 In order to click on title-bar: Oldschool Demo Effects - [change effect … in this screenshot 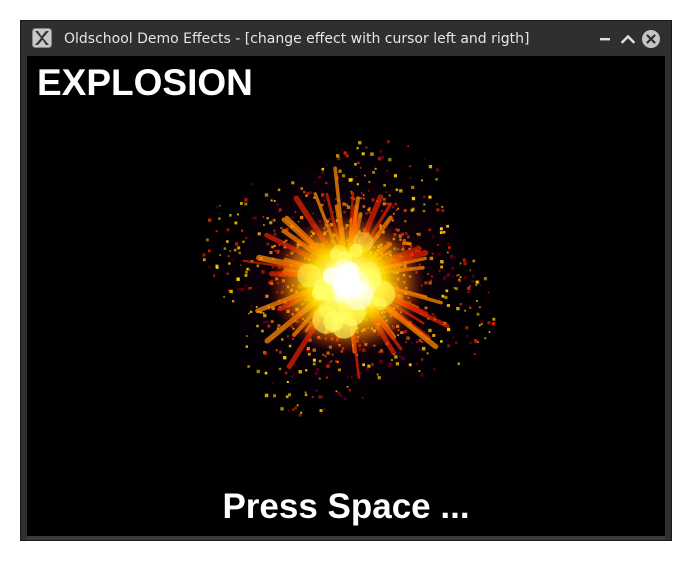, I will do `click(346, 38)`.